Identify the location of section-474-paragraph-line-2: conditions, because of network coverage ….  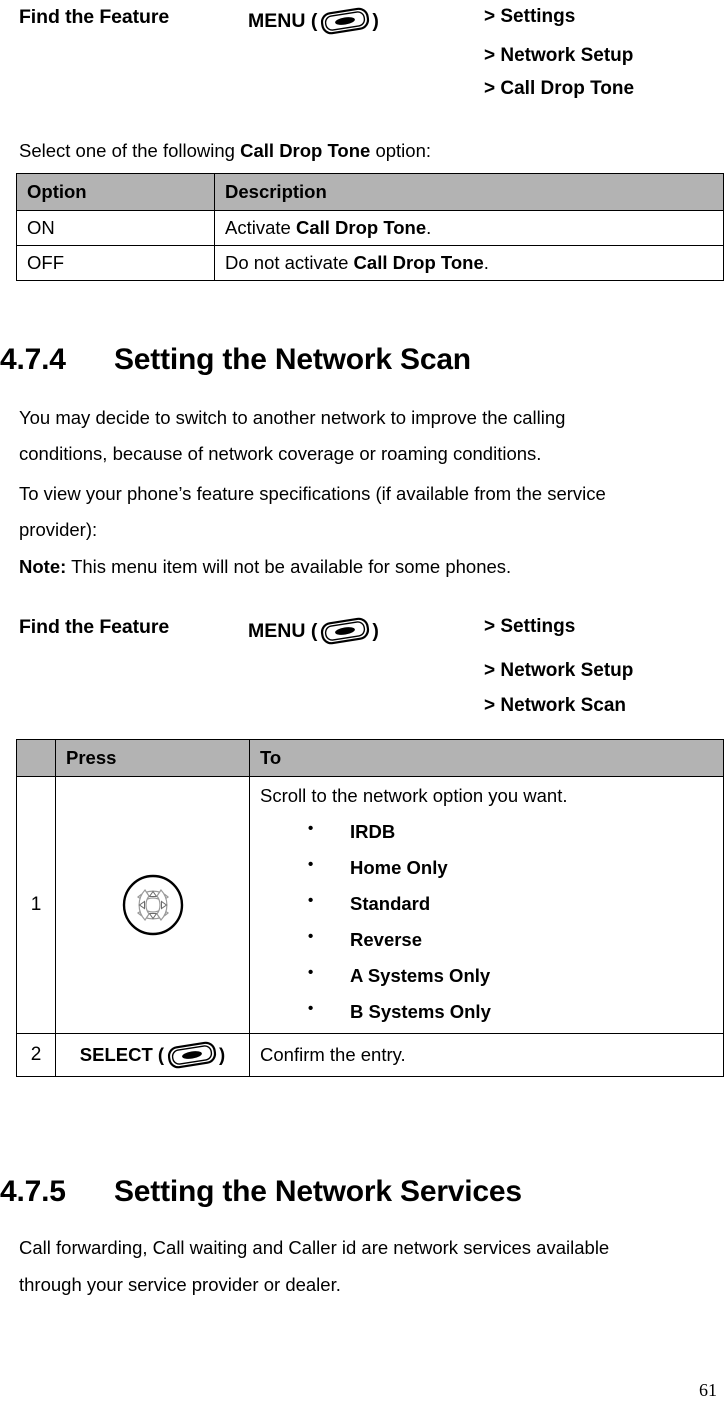
(280, 453).